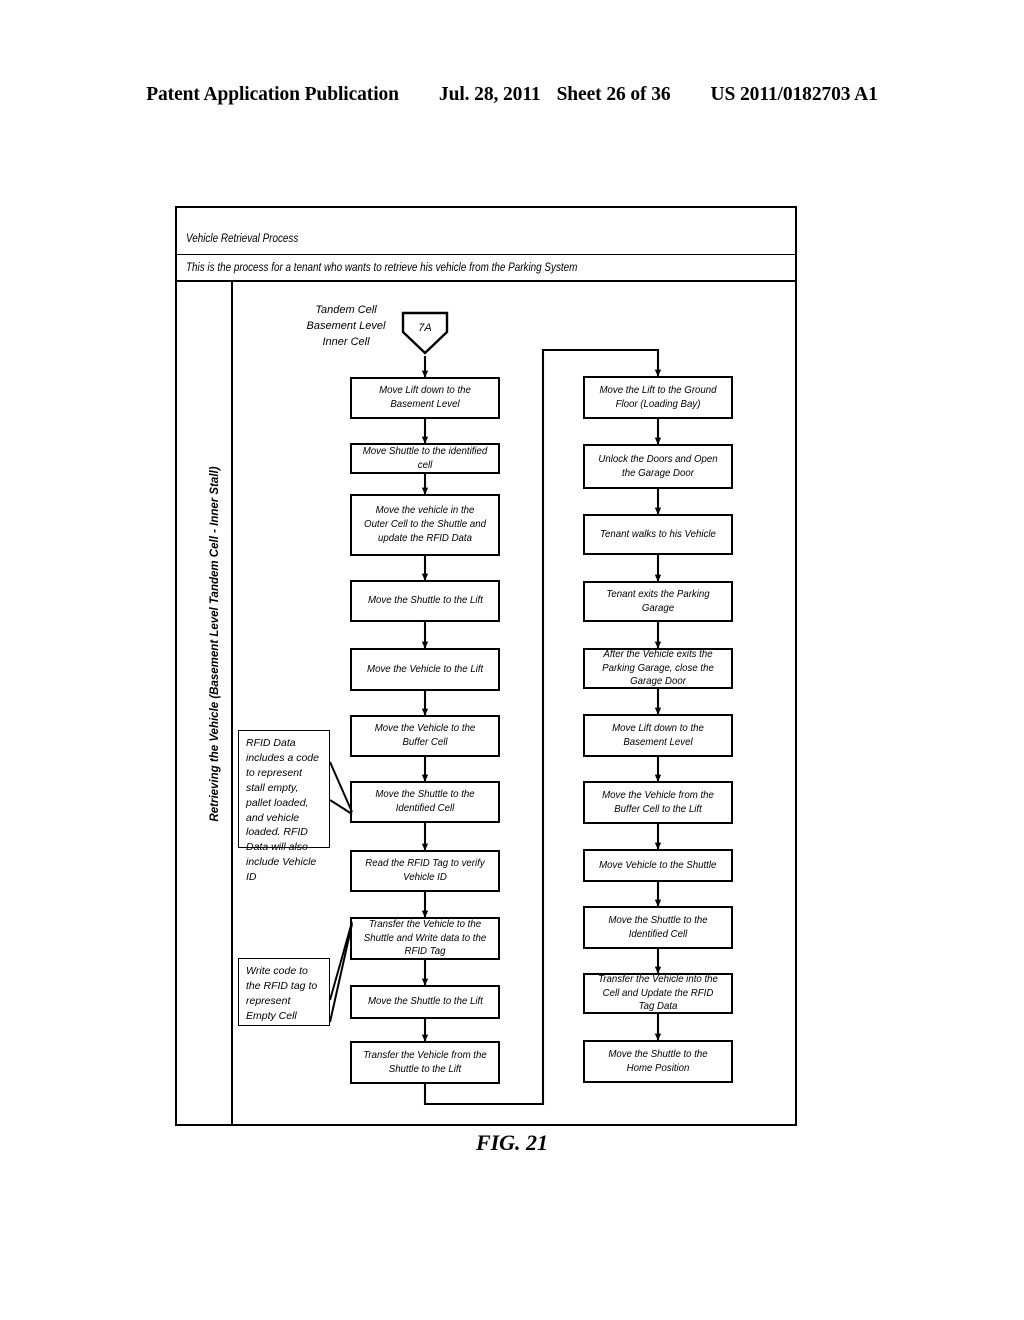 The height and width of the screenshot is (1320, 1024). I want to click on process-node-l1: Move Lift down to the Basement Level, so click(425, 398).